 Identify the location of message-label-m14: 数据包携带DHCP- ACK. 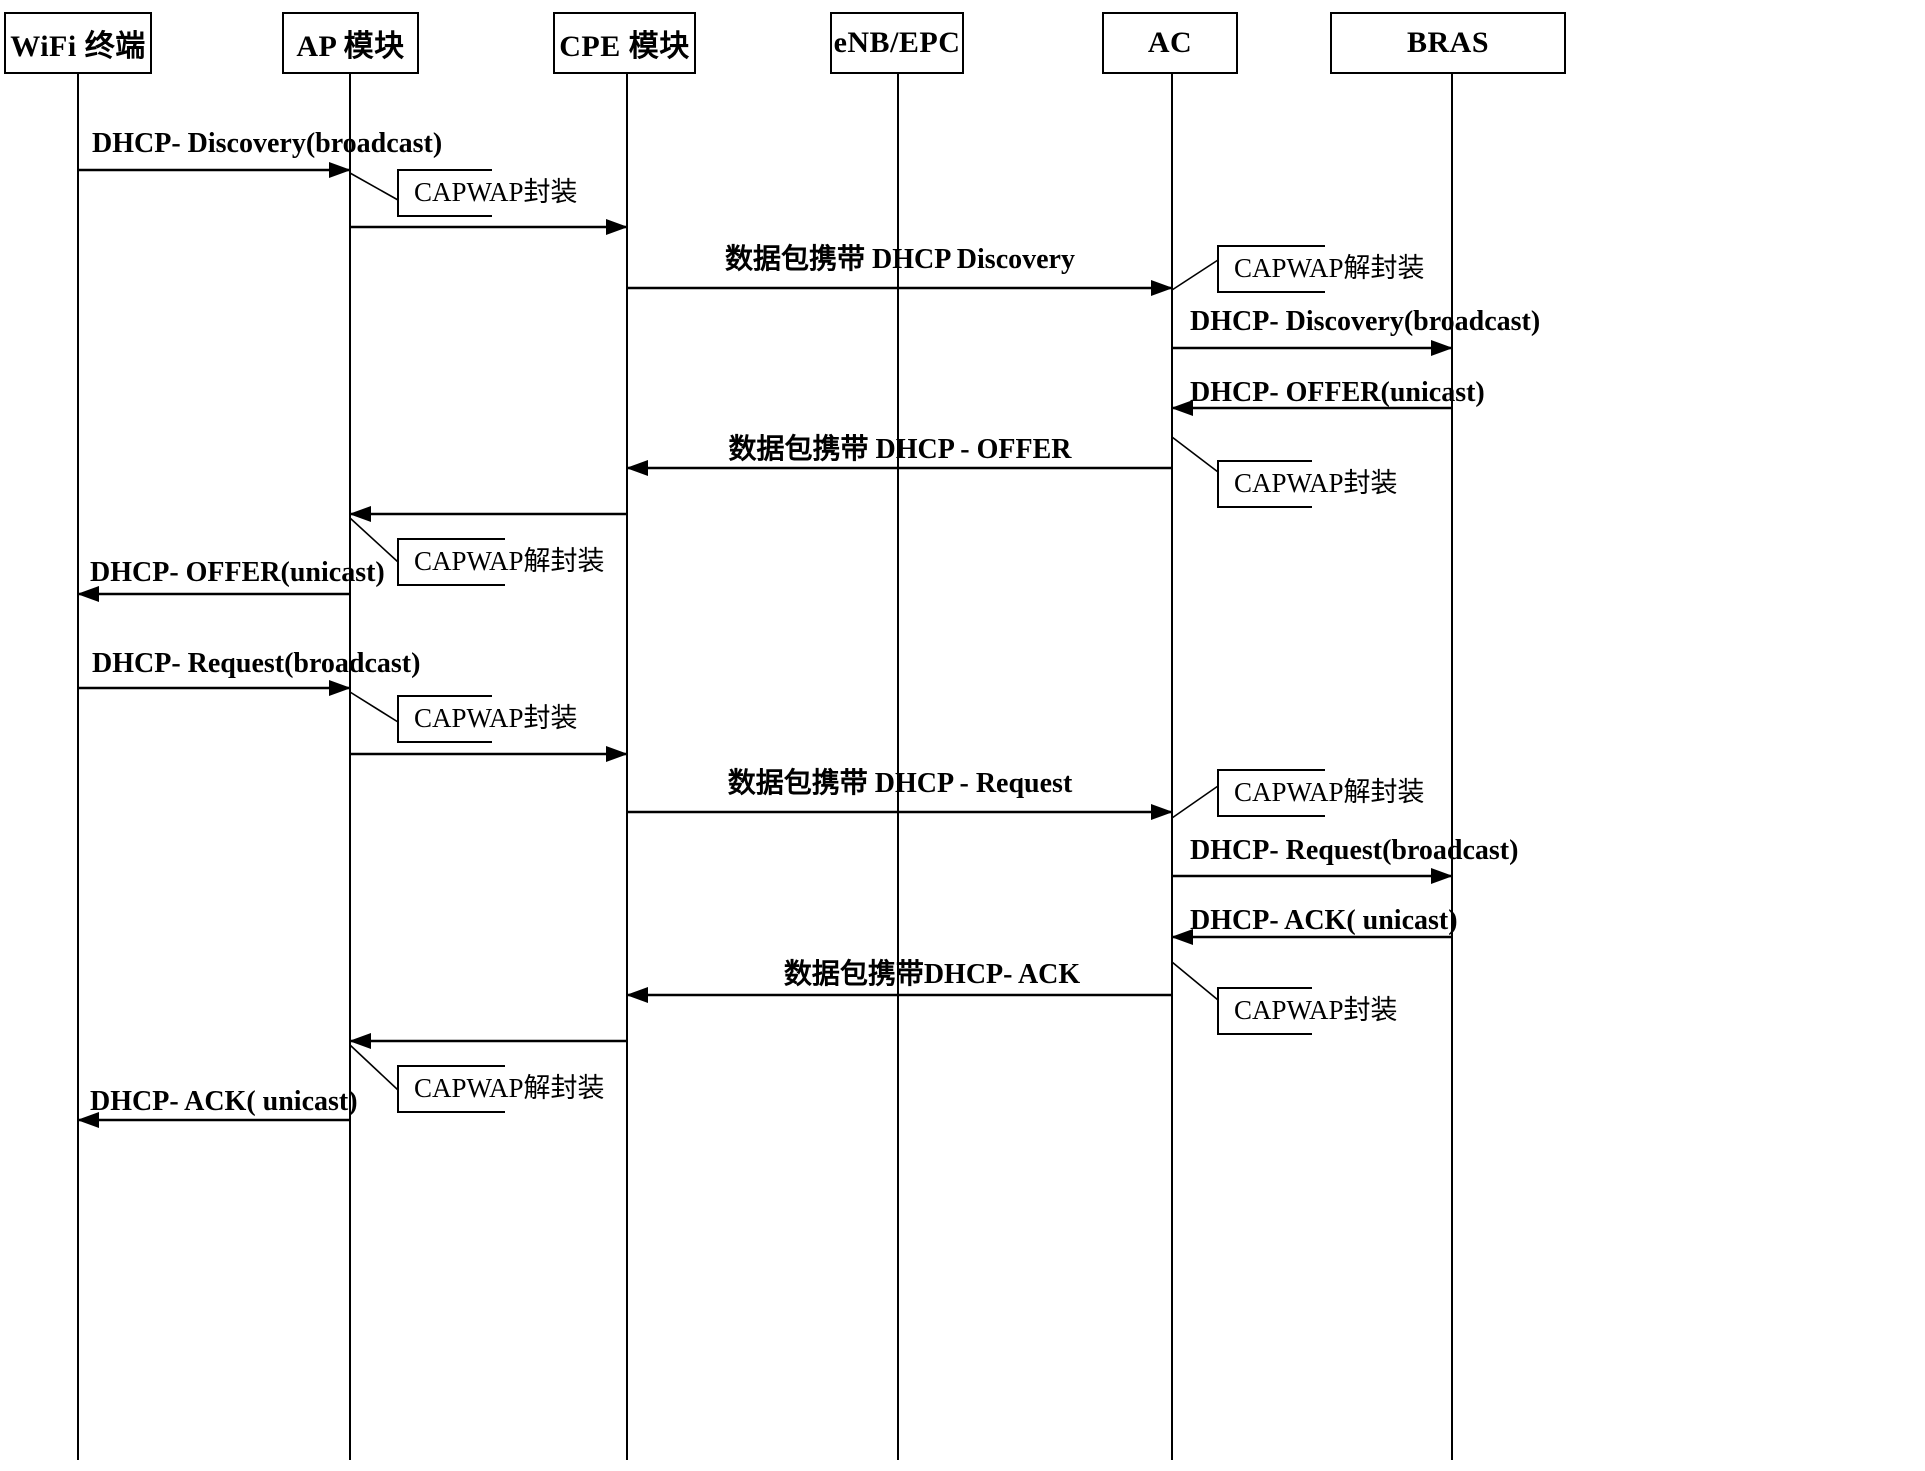
(932, 974).